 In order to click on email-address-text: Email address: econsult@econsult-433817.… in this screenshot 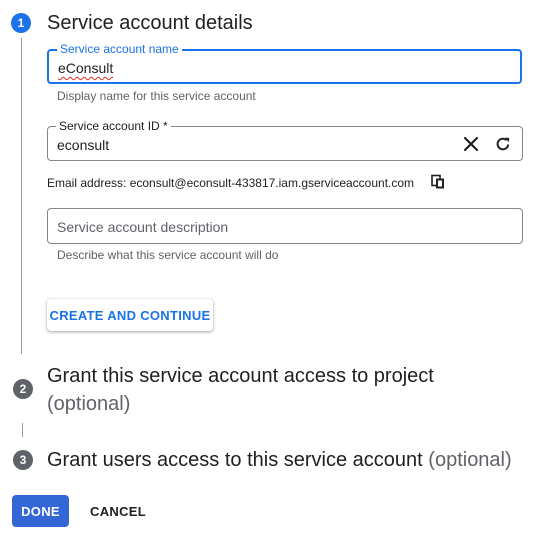, I will do `click(231, 183)`.